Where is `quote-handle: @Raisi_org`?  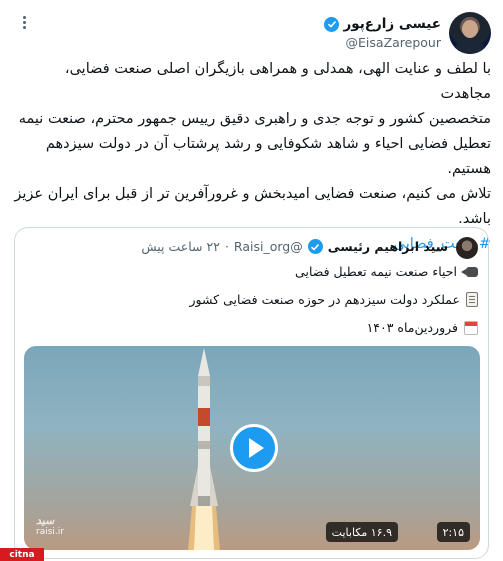
quote-handle: @Raisi_org is located at coordinates (268, 246).